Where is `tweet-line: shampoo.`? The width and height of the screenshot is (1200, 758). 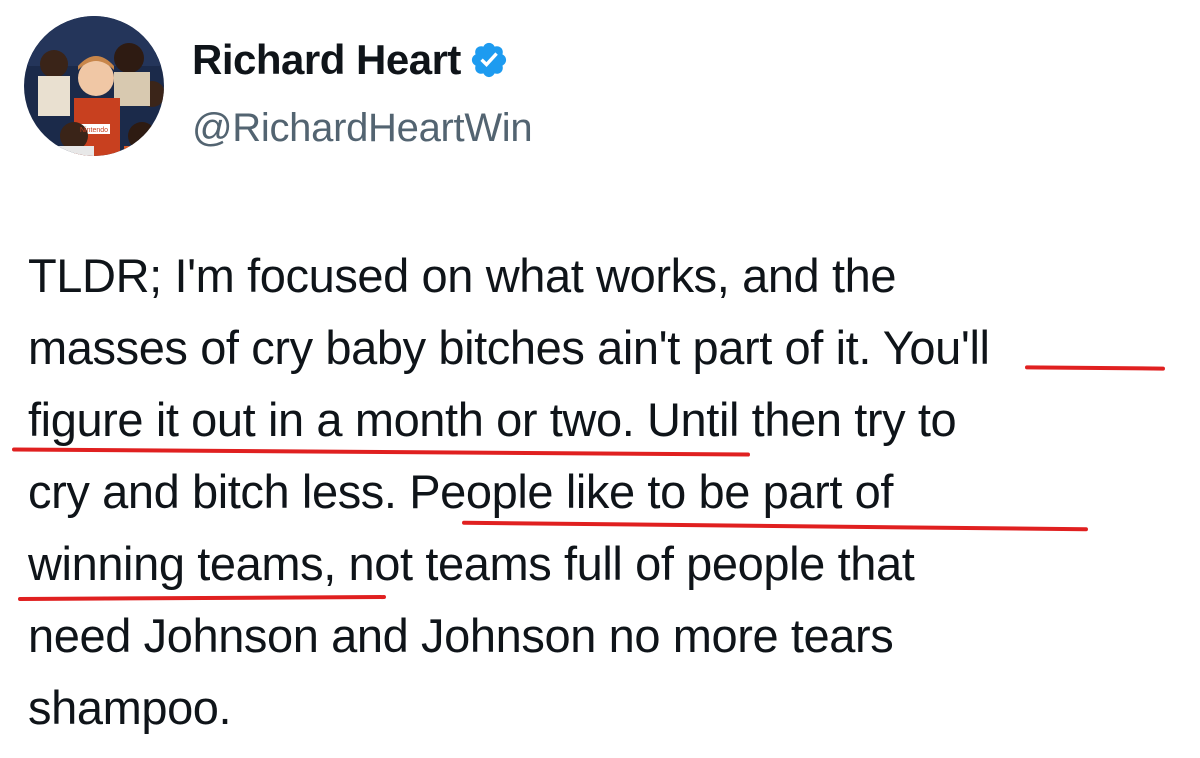 tweet-line: shampoo. is located at coordinates (130, 707).